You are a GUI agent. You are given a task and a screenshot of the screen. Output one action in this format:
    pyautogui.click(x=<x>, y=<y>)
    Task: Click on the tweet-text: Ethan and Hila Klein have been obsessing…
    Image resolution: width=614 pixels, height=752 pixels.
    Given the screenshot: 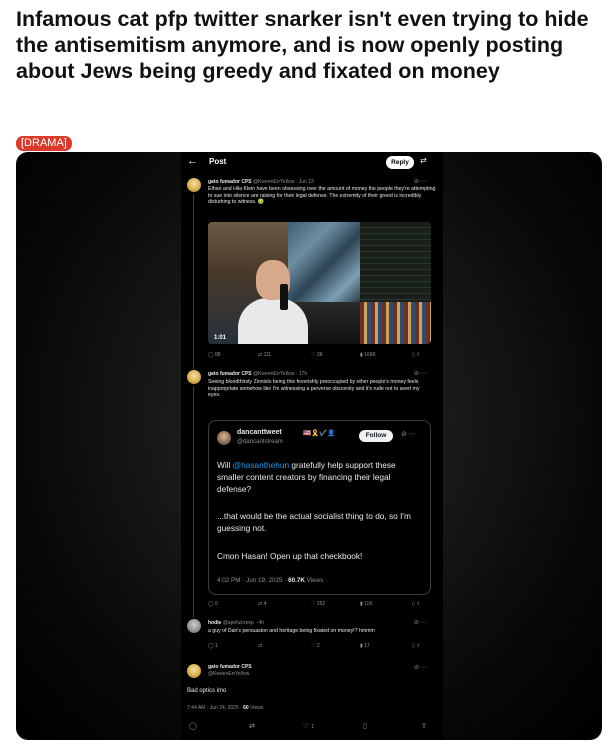 What is the action you would take?
    pyautogui.click(x=322, y=195)
    